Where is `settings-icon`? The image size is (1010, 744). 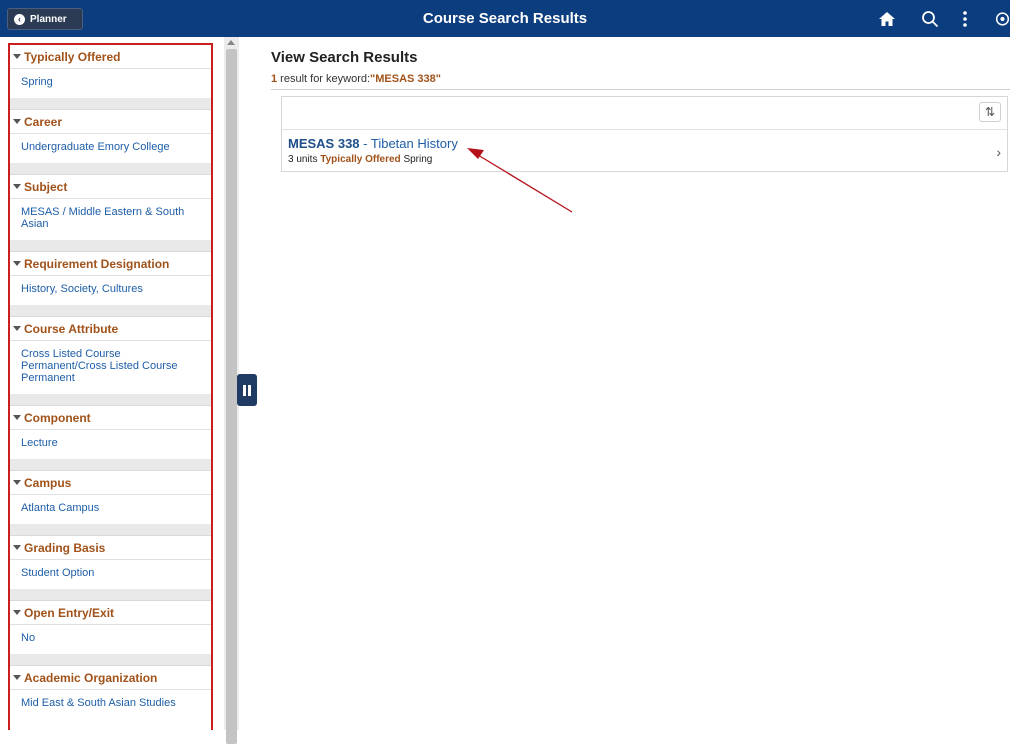
settings-icon is located at coordinates (1002, 18).